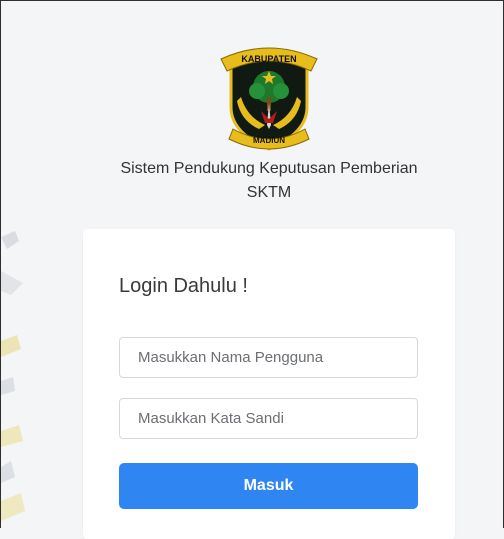  What do you see at coordinates (268, 59) in the screenshot?
I see `svg-text: KABUPATEN` at bounding box center [268, 59].